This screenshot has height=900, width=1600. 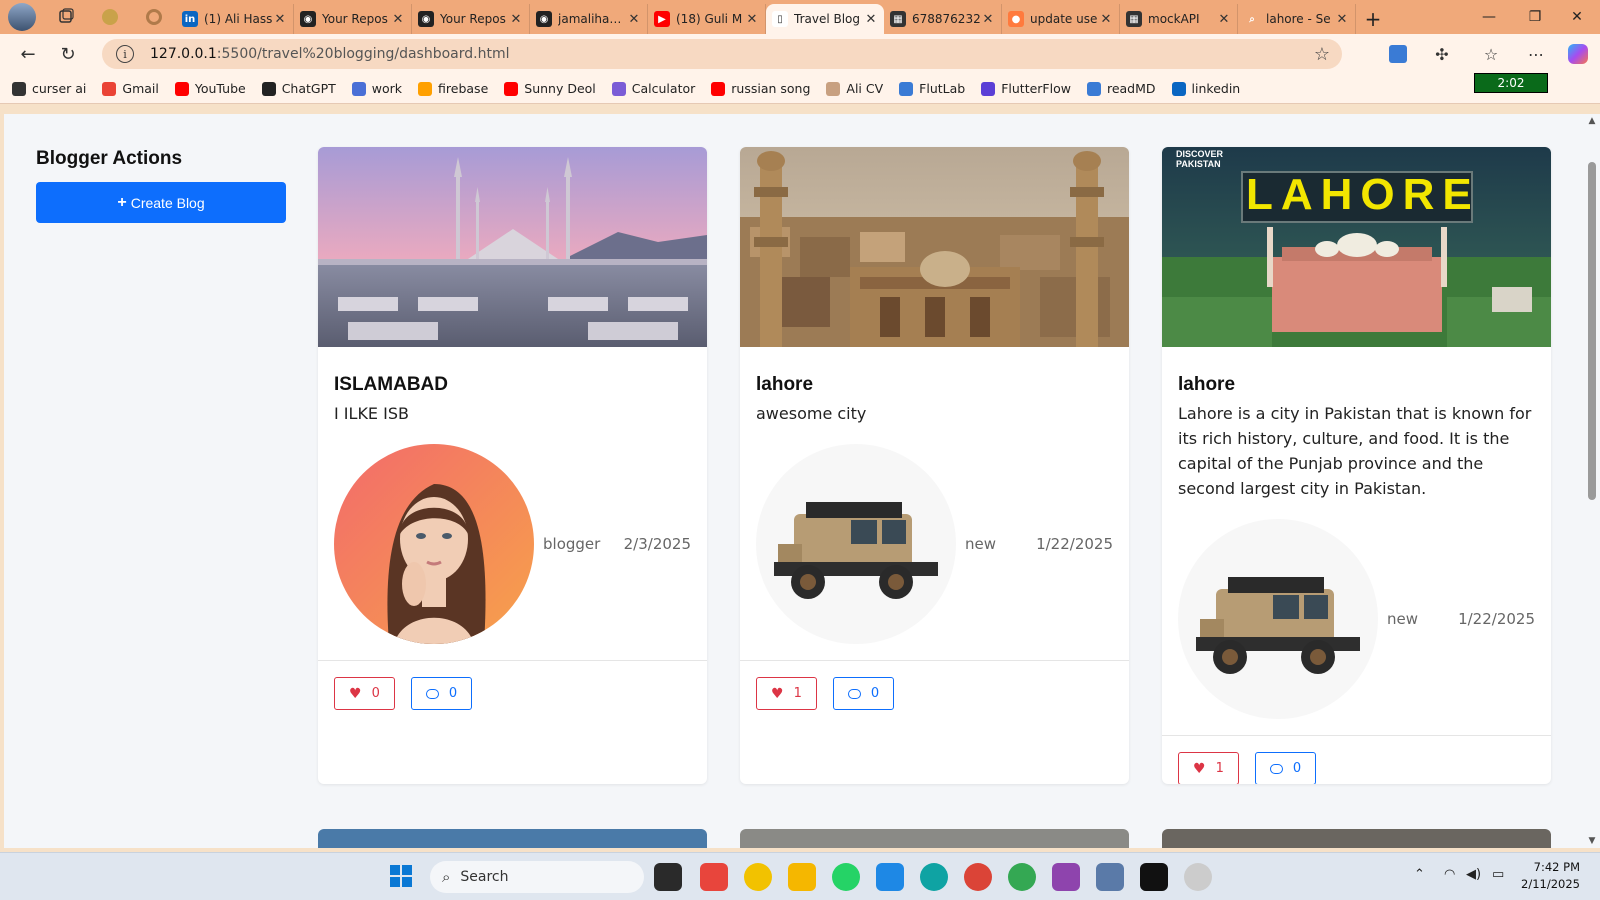 I want to click on chevron-up-icon: ⌃, so click(x=1419, y=874).